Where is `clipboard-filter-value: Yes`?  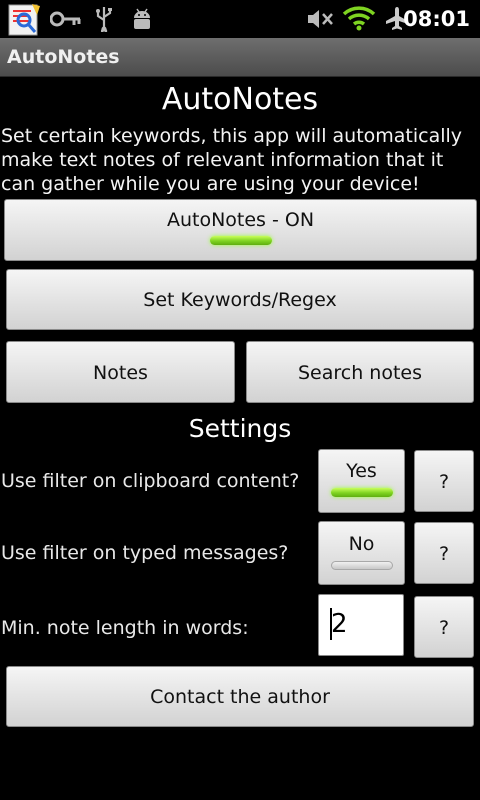 clipboard-filter-value: Yes is located at coordinates (361, 471).